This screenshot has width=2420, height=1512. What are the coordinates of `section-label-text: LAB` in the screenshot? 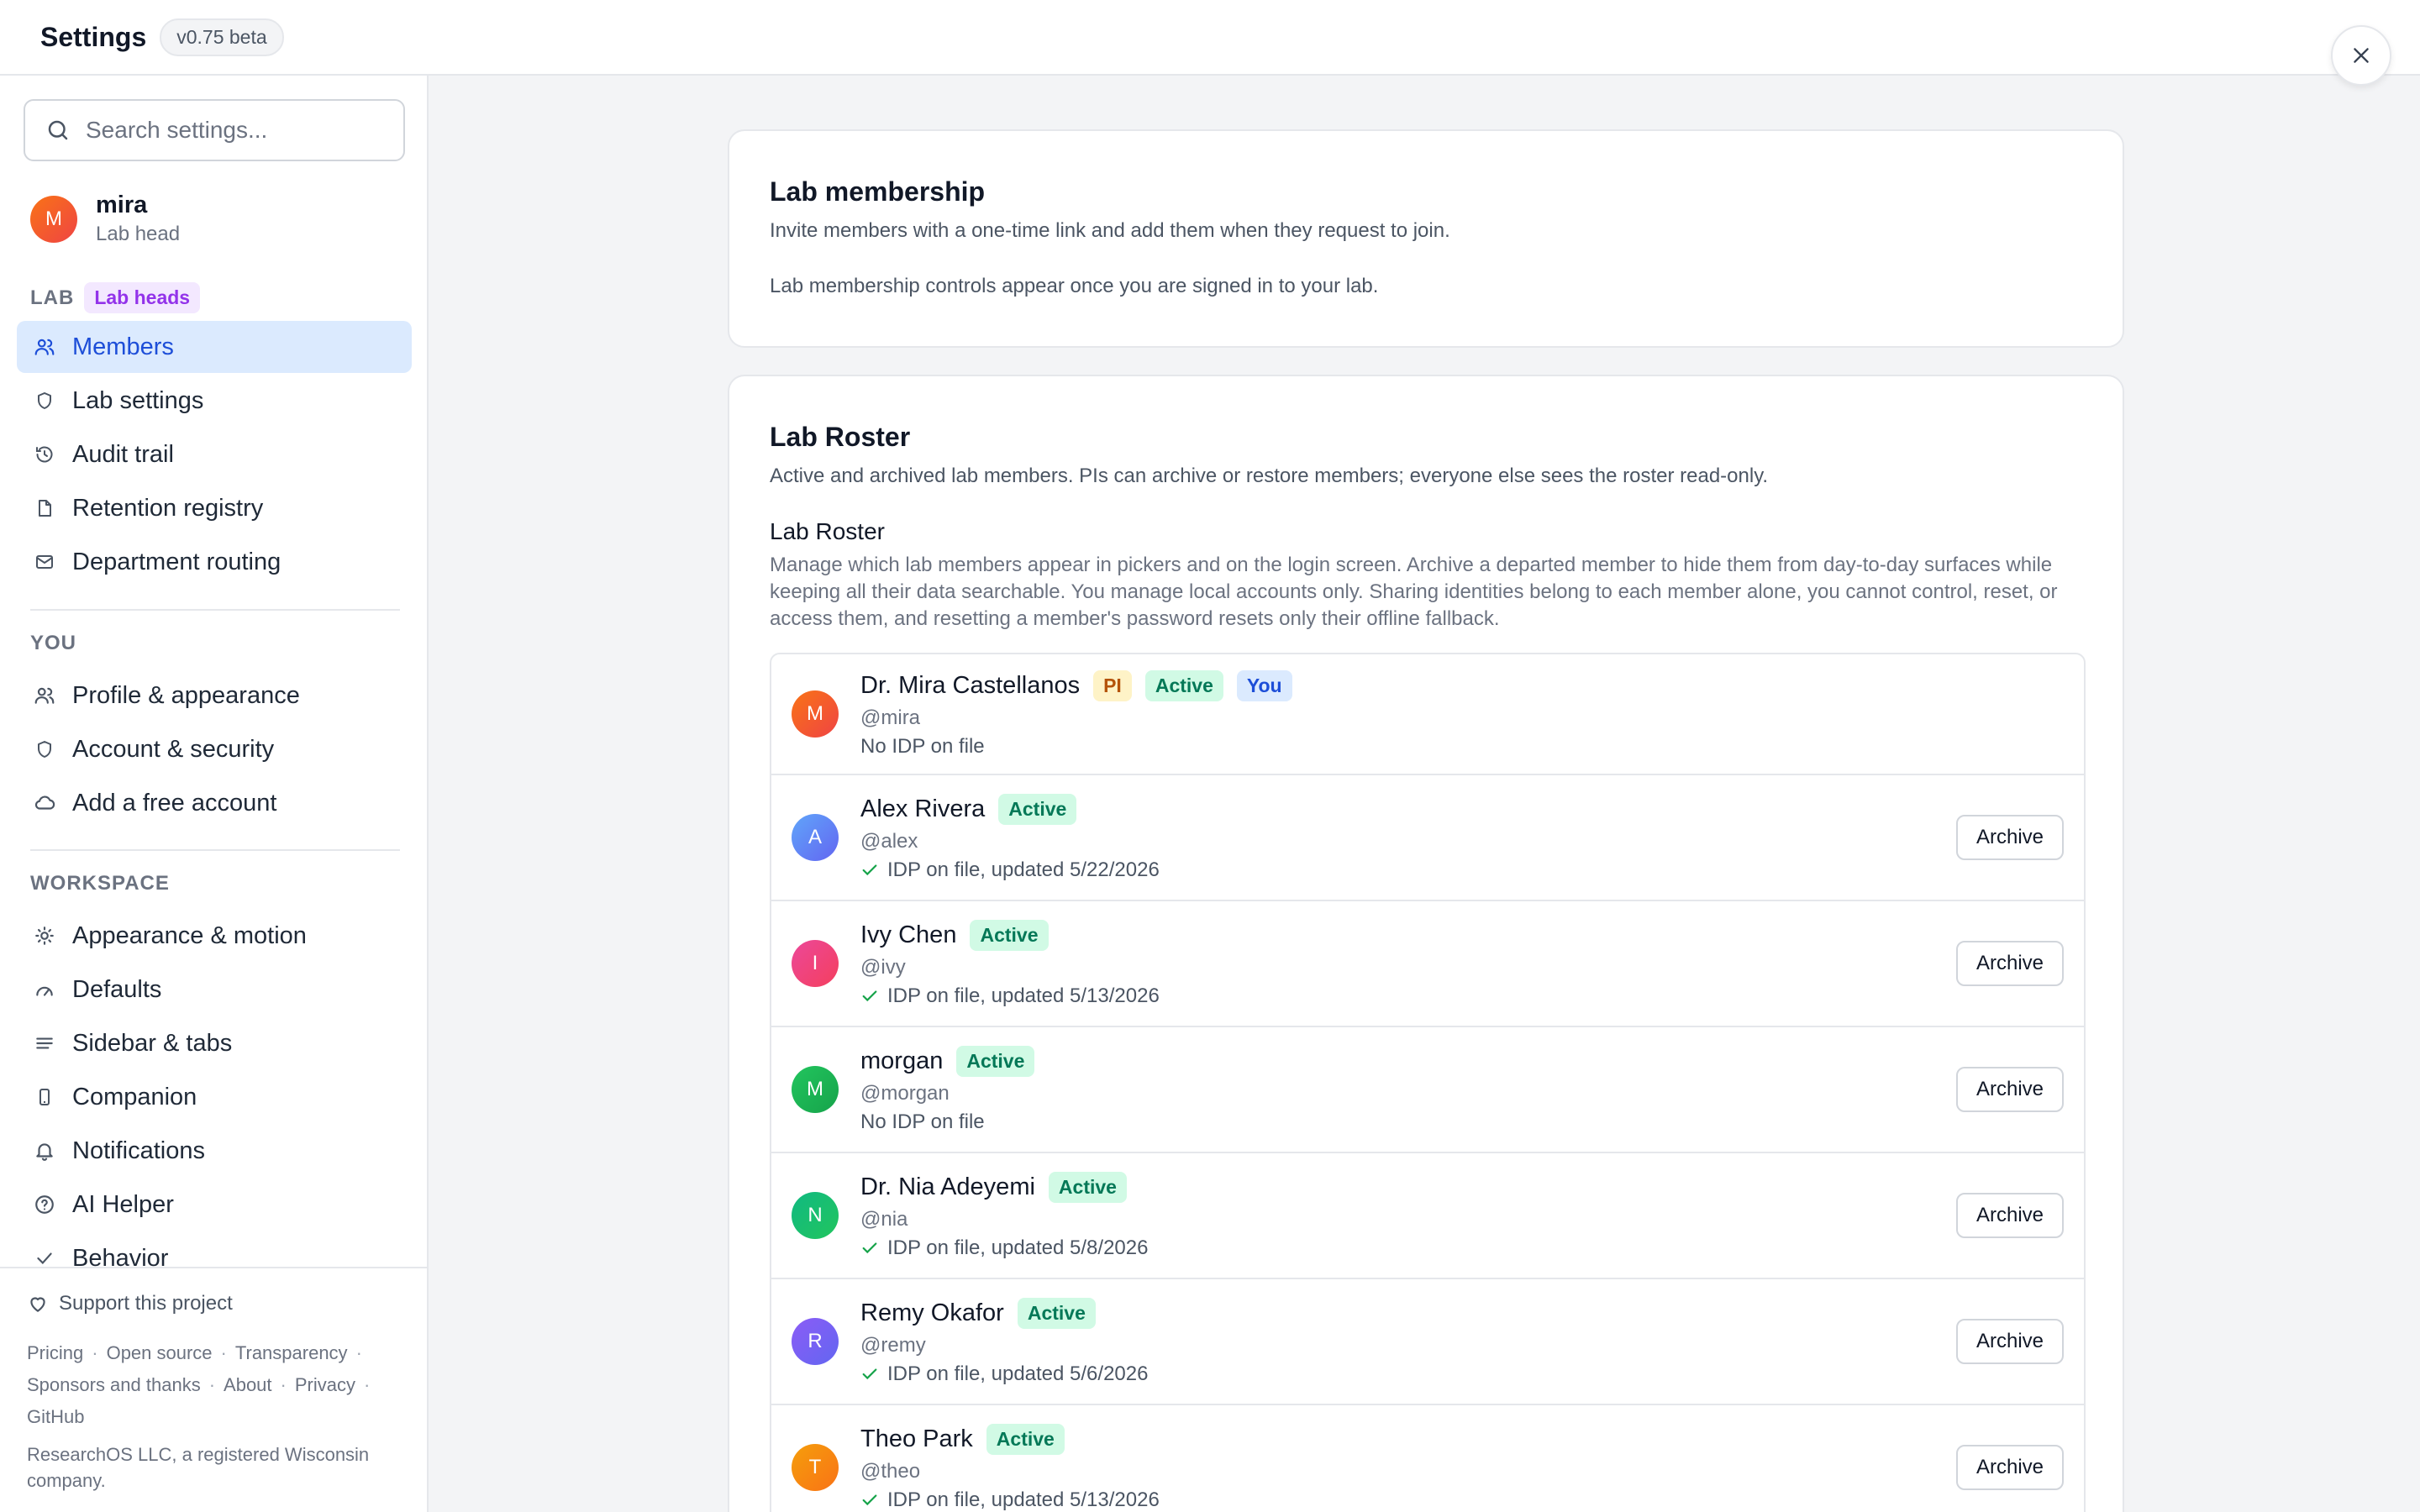 It's located at (52, 297).